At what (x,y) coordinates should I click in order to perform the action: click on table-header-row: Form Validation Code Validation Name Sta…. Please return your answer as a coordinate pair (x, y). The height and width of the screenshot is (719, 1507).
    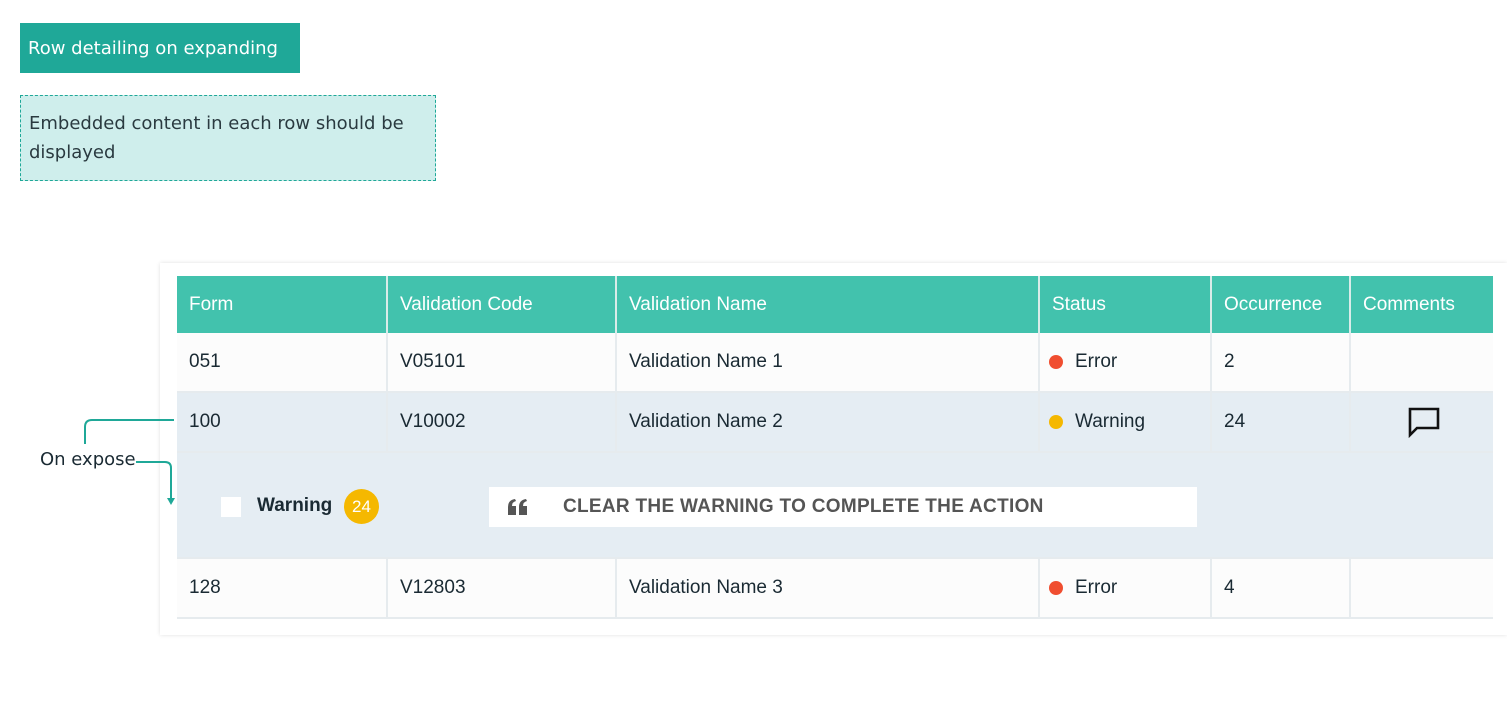
    Looking at the image, I should click on (835, 304).